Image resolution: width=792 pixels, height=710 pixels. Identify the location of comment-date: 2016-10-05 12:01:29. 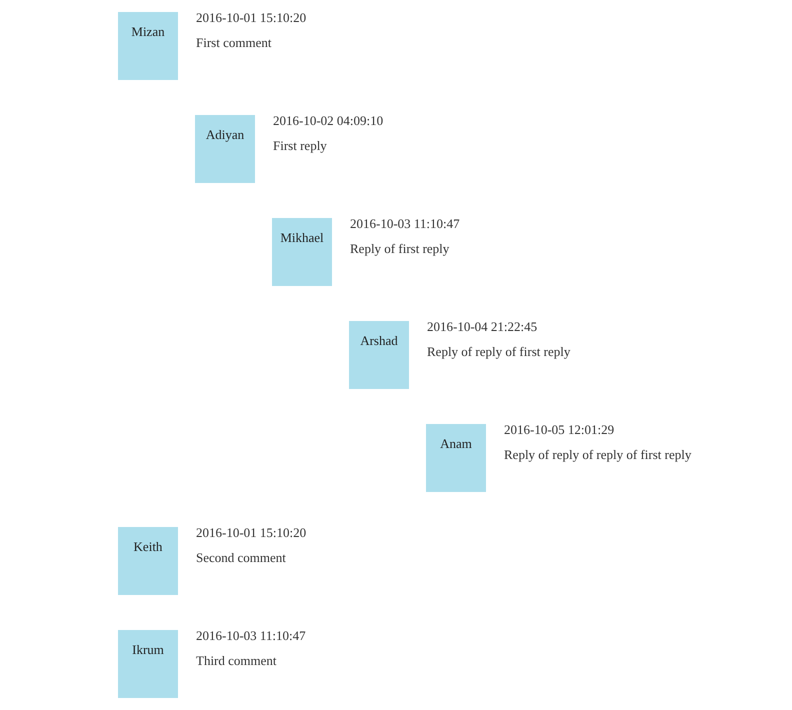
(560, 430).